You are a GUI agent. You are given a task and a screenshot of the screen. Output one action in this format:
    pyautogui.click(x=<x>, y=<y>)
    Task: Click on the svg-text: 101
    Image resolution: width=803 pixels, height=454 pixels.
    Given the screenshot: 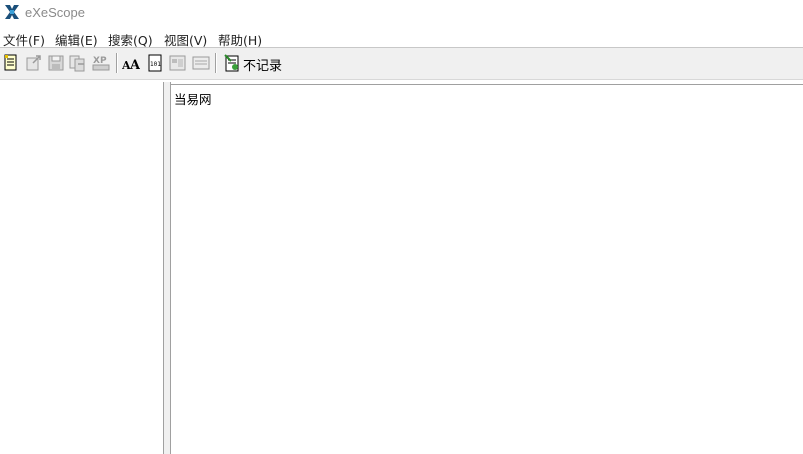 What is the action you would take?
    pyautogui.click(x=155, y=64)
    